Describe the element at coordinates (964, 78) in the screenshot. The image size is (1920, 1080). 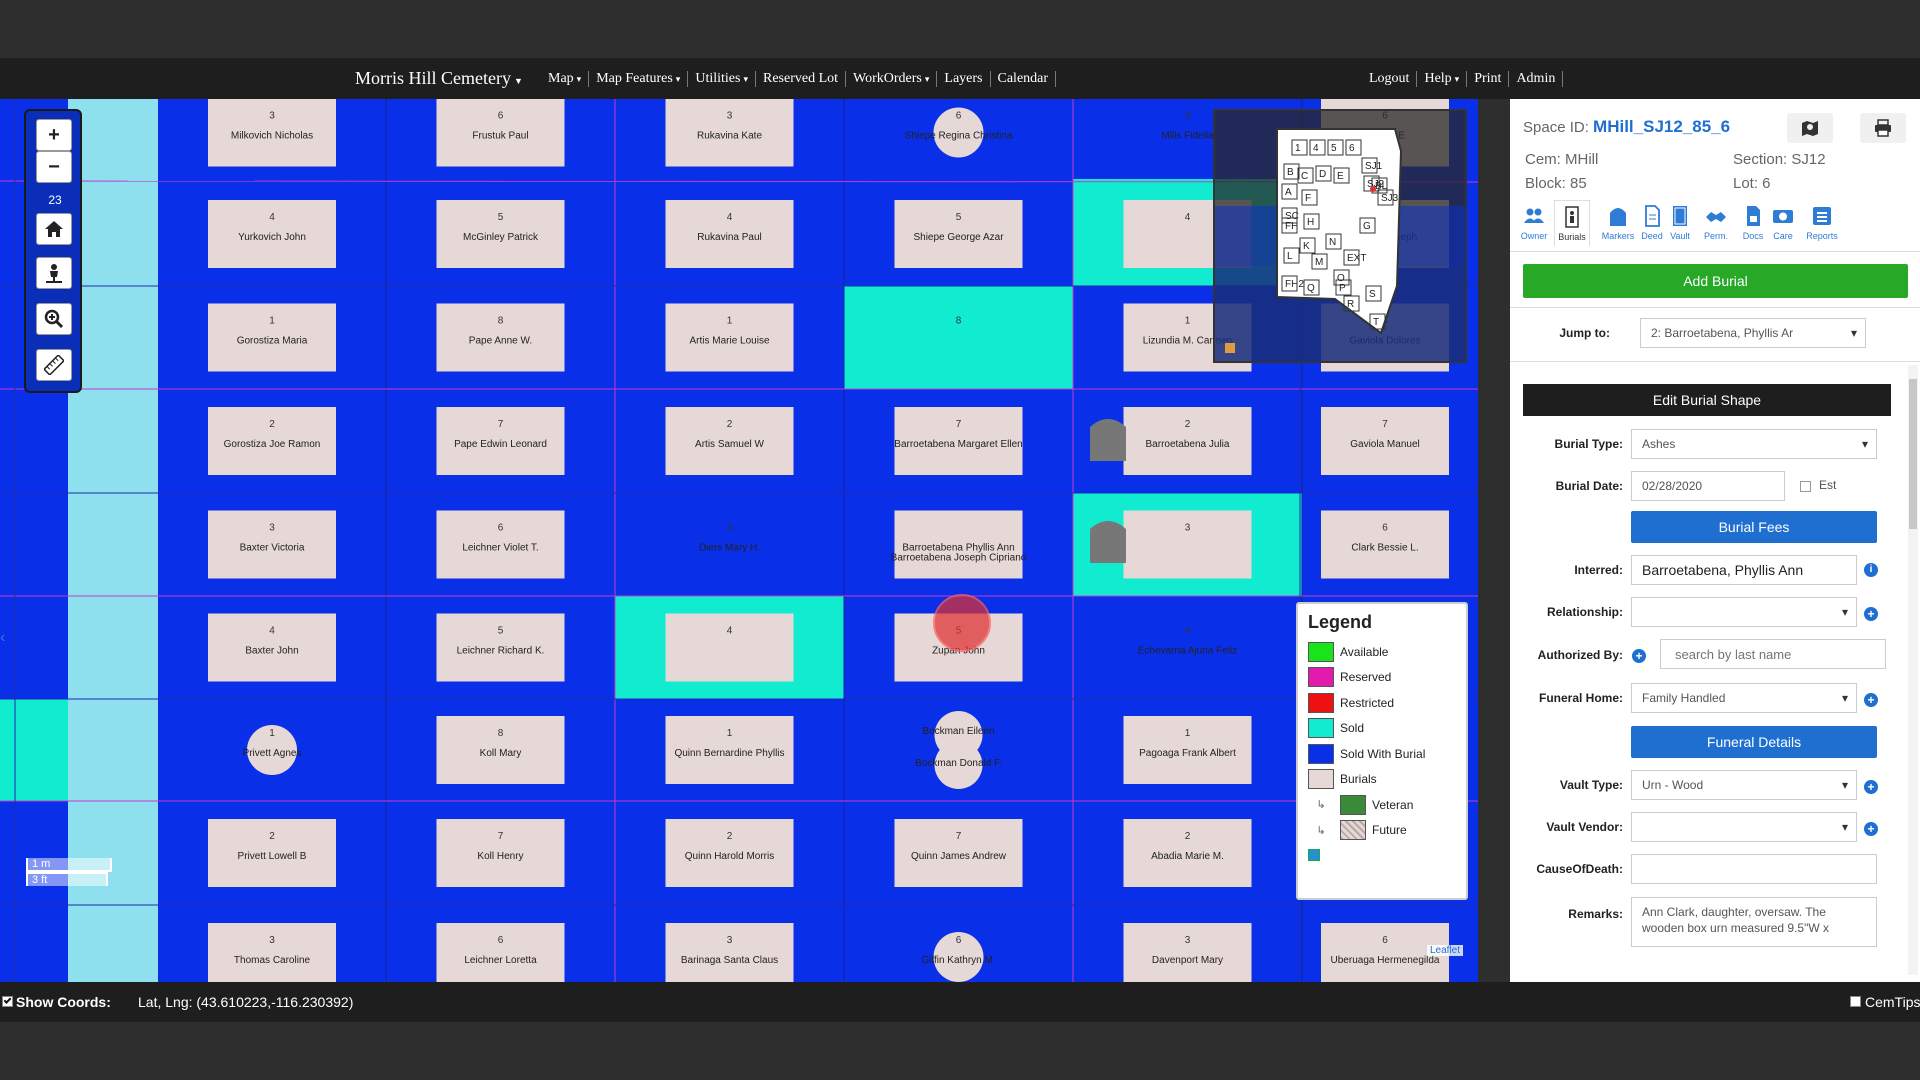
I see `nav-layers: Layers` at that location.